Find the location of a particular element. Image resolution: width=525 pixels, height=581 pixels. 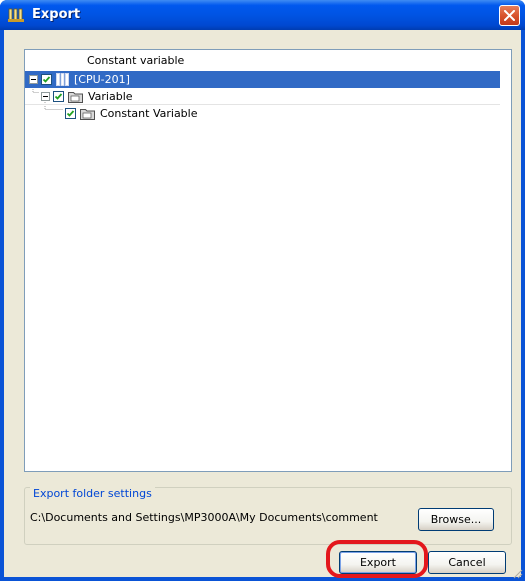

tree-item-variable: Variable is located at coordinates (262, 96).